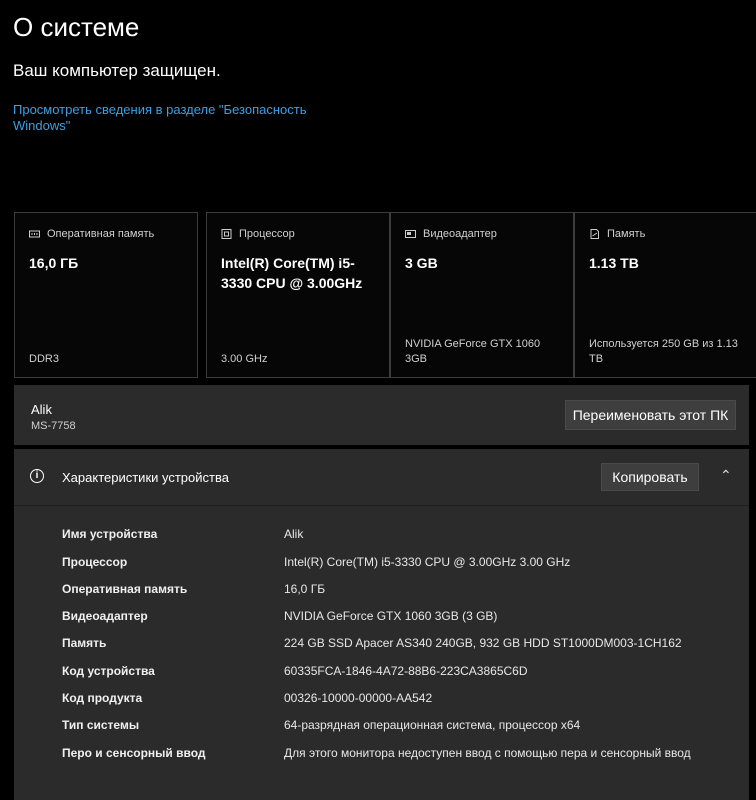  Describe the element at coordinates (244, 359) in the screenshot. I see `card-sub: 3.00 GHz` at that location.